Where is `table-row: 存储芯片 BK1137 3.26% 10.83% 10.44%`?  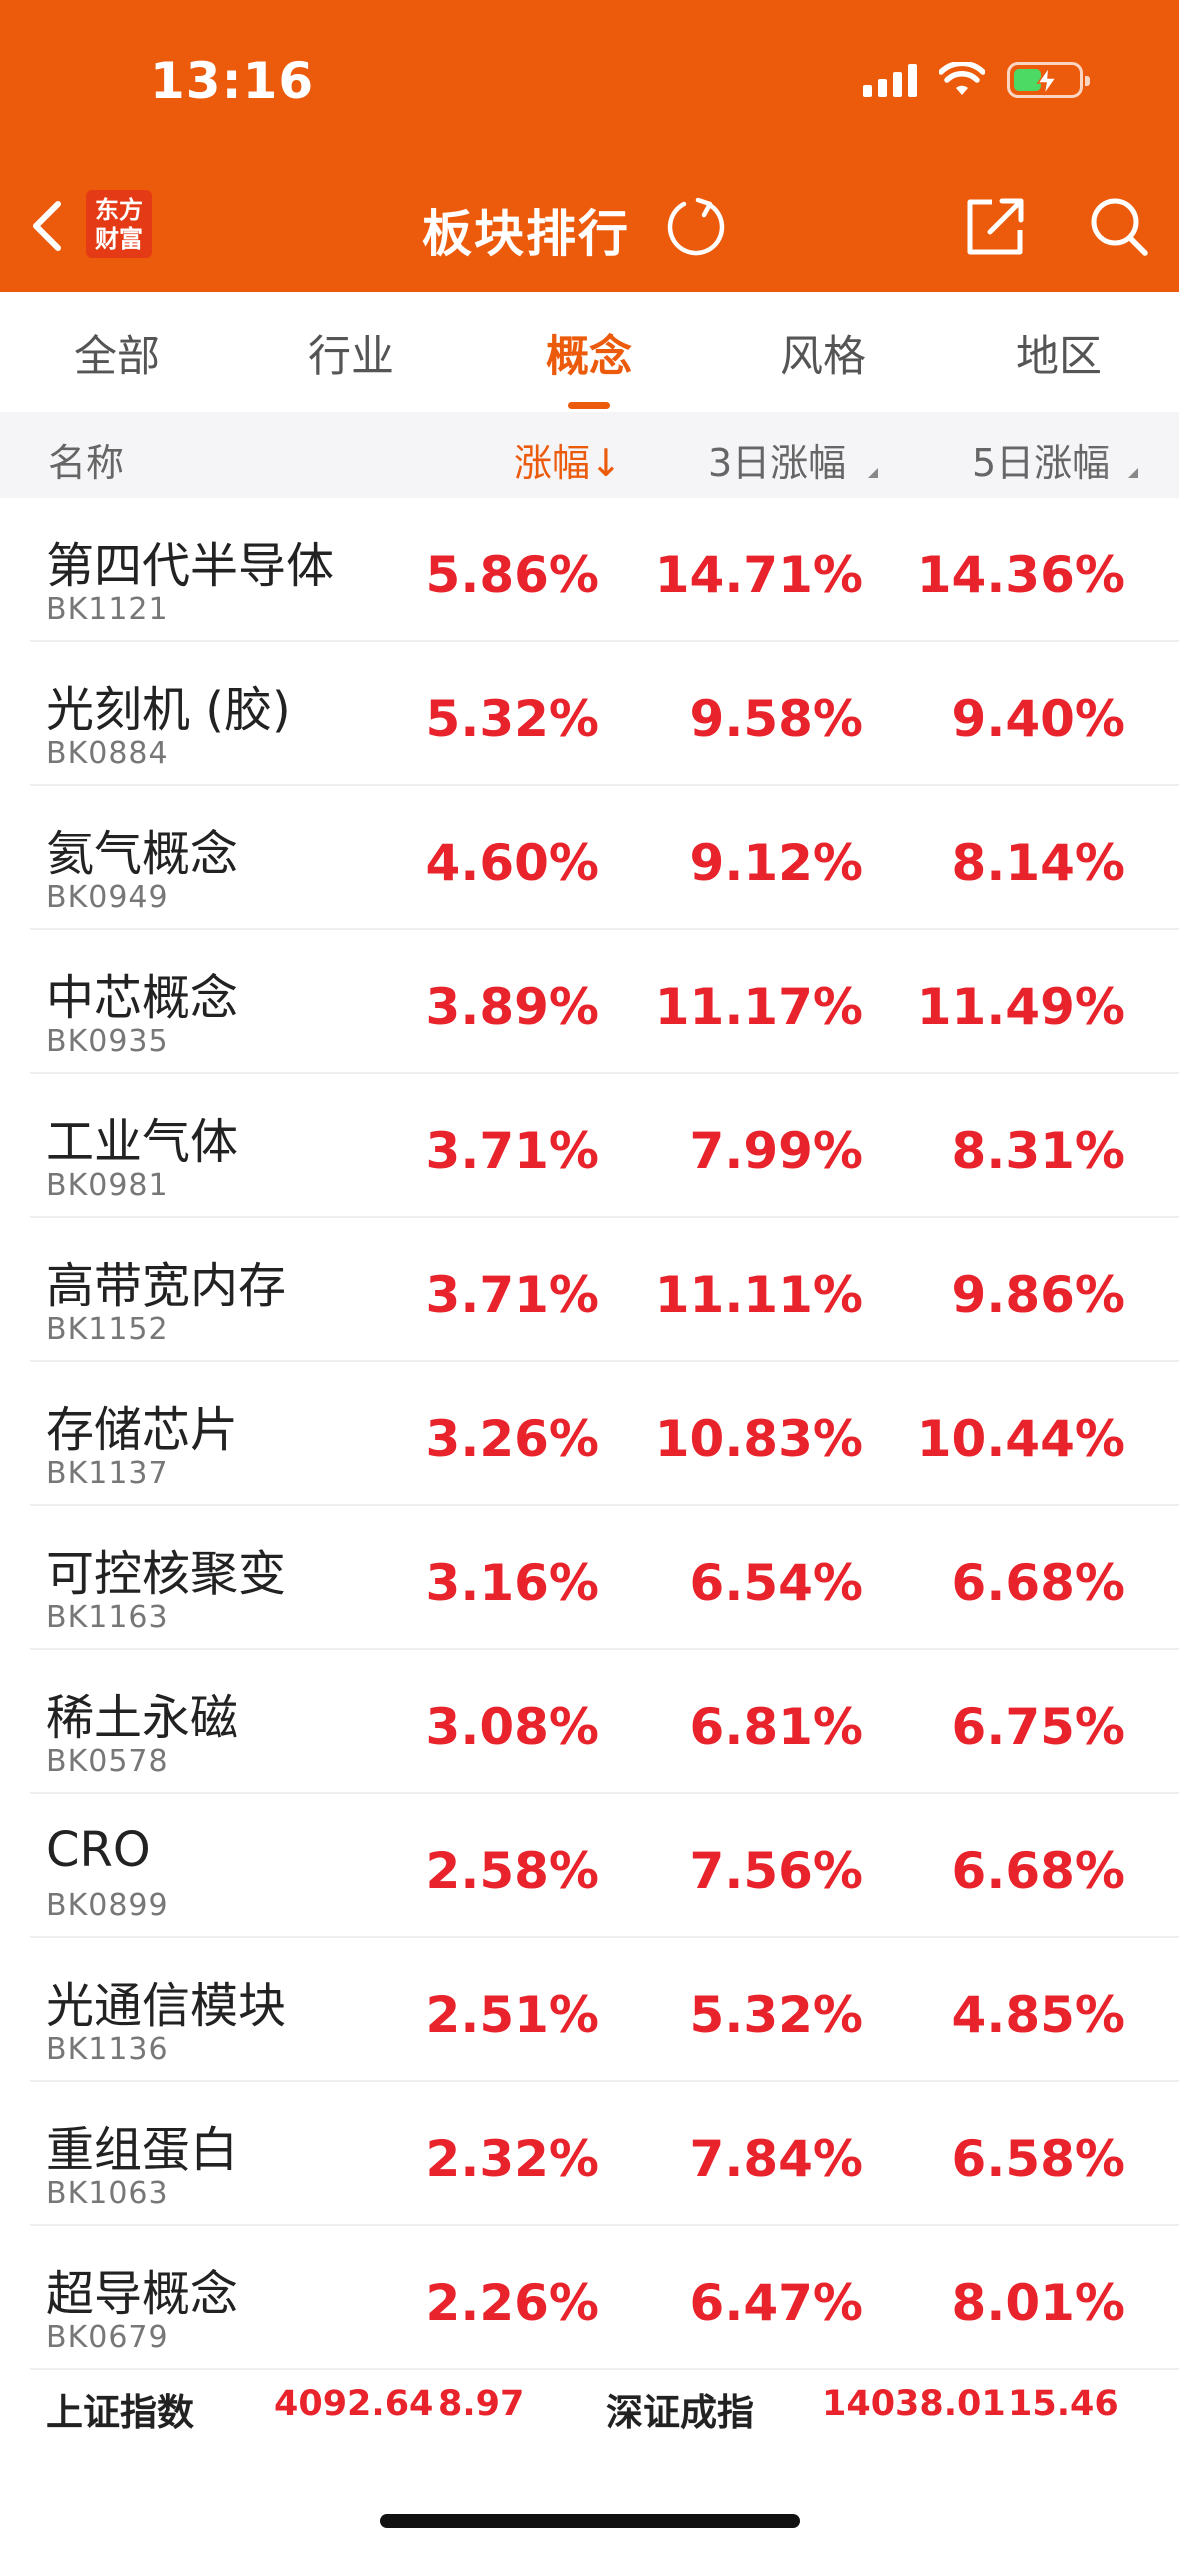 table-row: 存储芯片 BK1137 3.26% 10.83% 10.44% is located at coordinates (589, 1434).